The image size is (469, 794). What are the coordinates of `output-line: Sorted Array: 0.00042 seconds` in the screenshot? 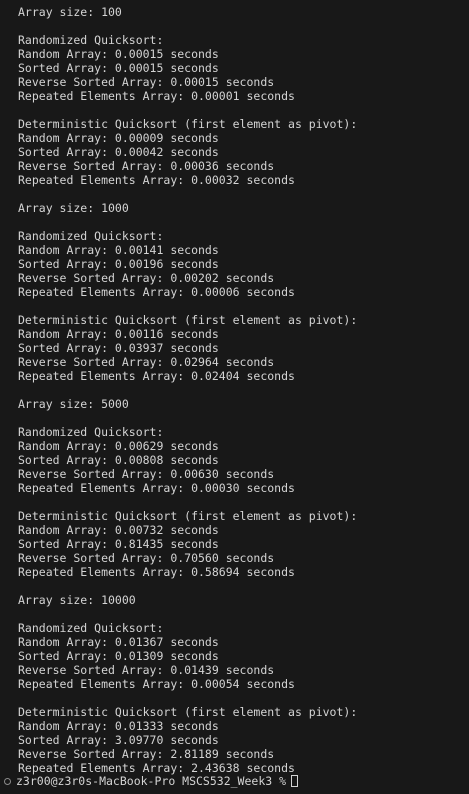 It's located at (118, 152).